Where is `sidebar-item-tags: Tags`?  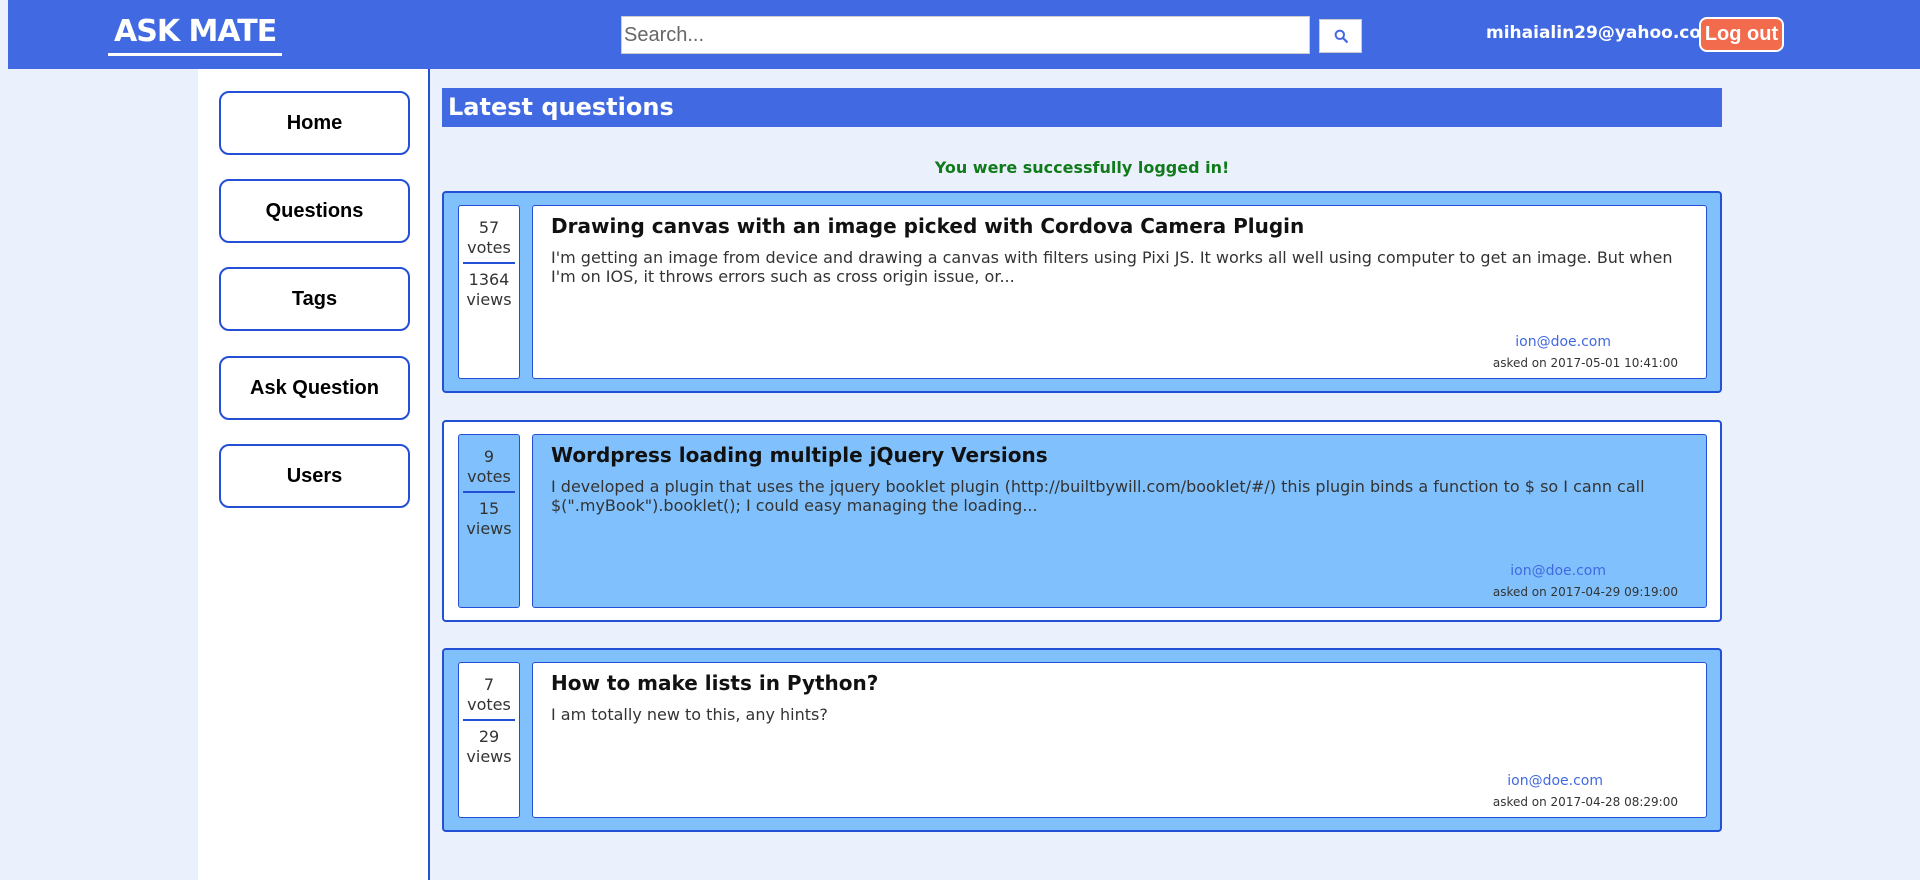
sidebar-item-tags: Tags is located at coordinates (314, 299).